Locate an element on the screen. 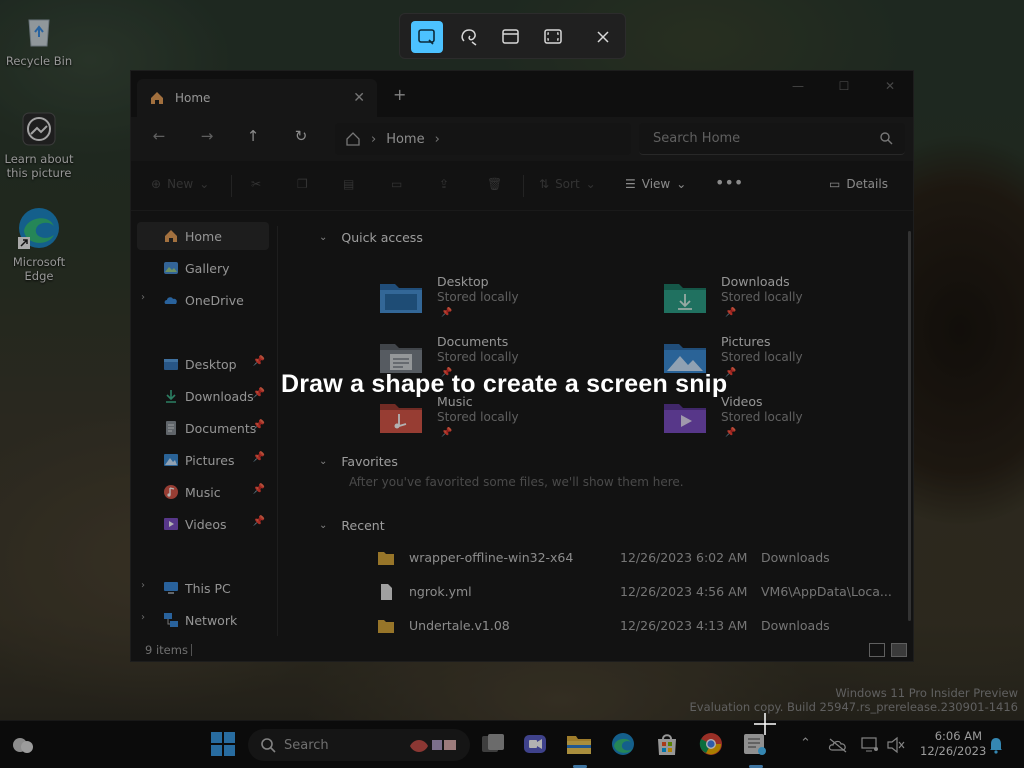  crosshair-cursor-icon is located at coordinates (765, 724).